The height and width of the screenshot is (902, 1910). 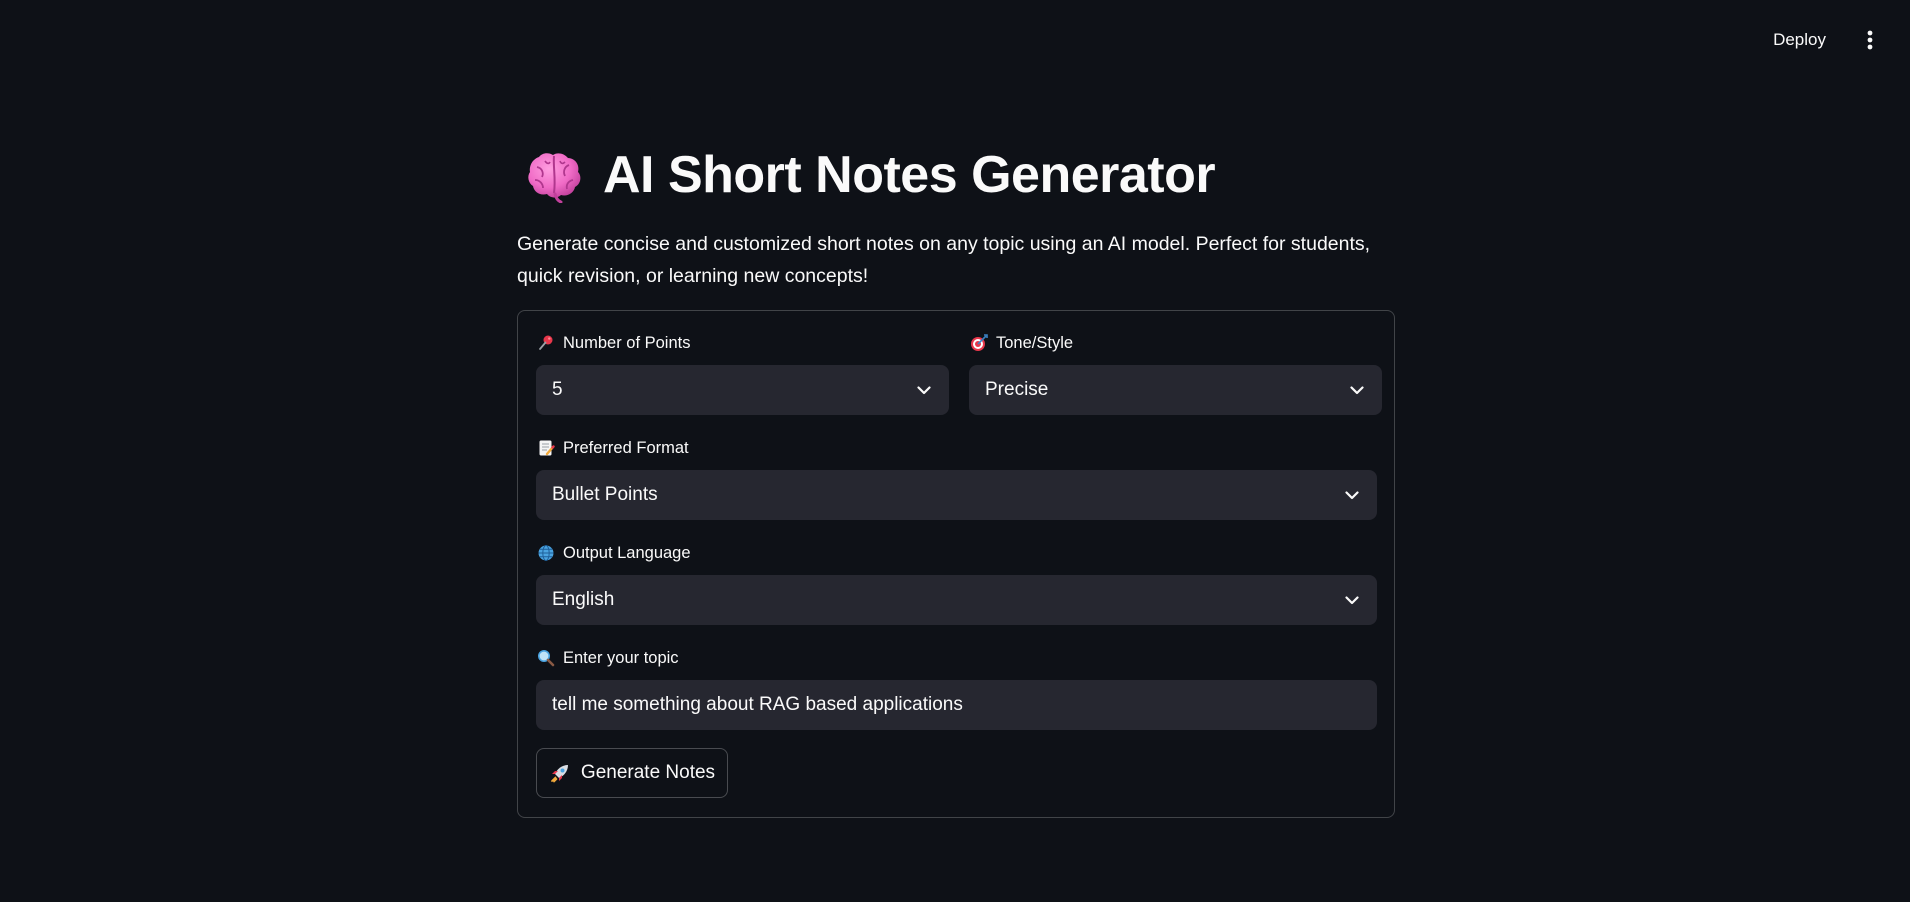 I want to click on globe-icon, so click(x=546, y=553).